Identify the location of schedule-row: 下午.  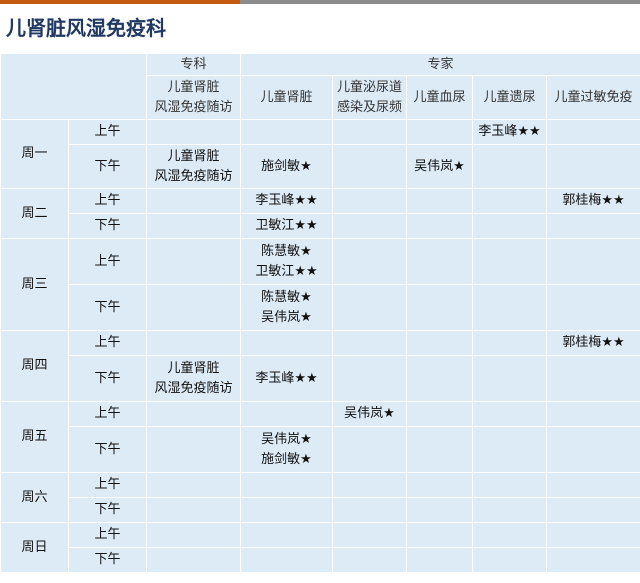
(320, 510).